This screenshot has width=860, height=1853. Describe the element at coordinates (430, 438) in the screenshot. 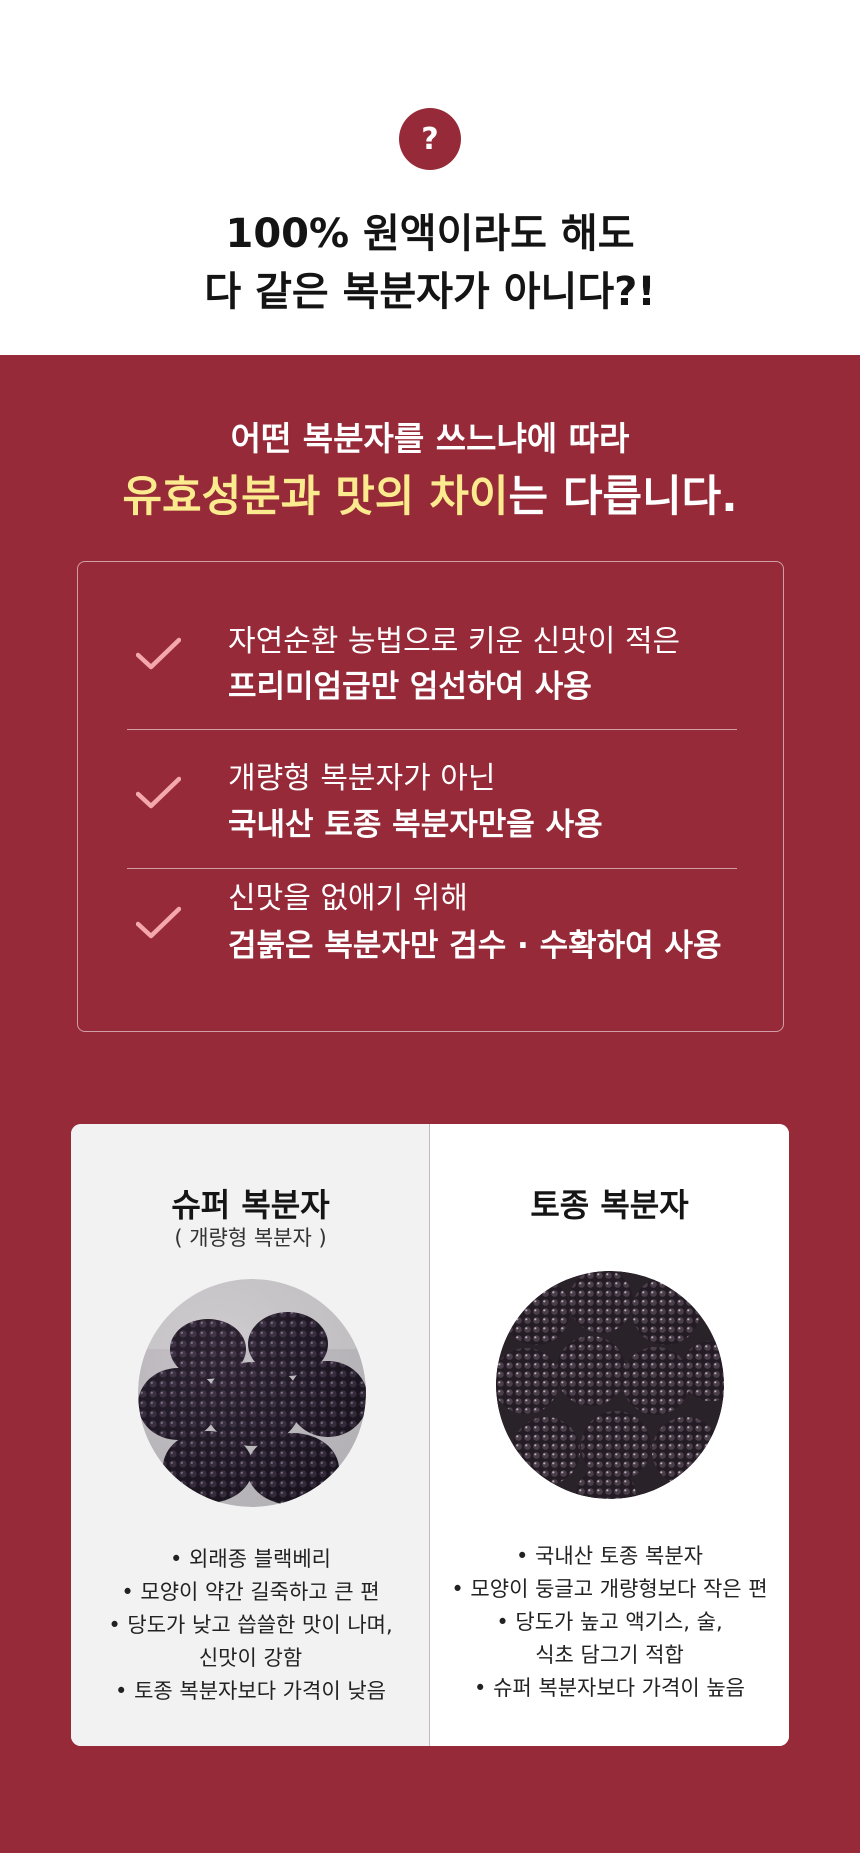

I see `intro-line1: 어떤 복분자를 쓰느냐에 따라` at that location.